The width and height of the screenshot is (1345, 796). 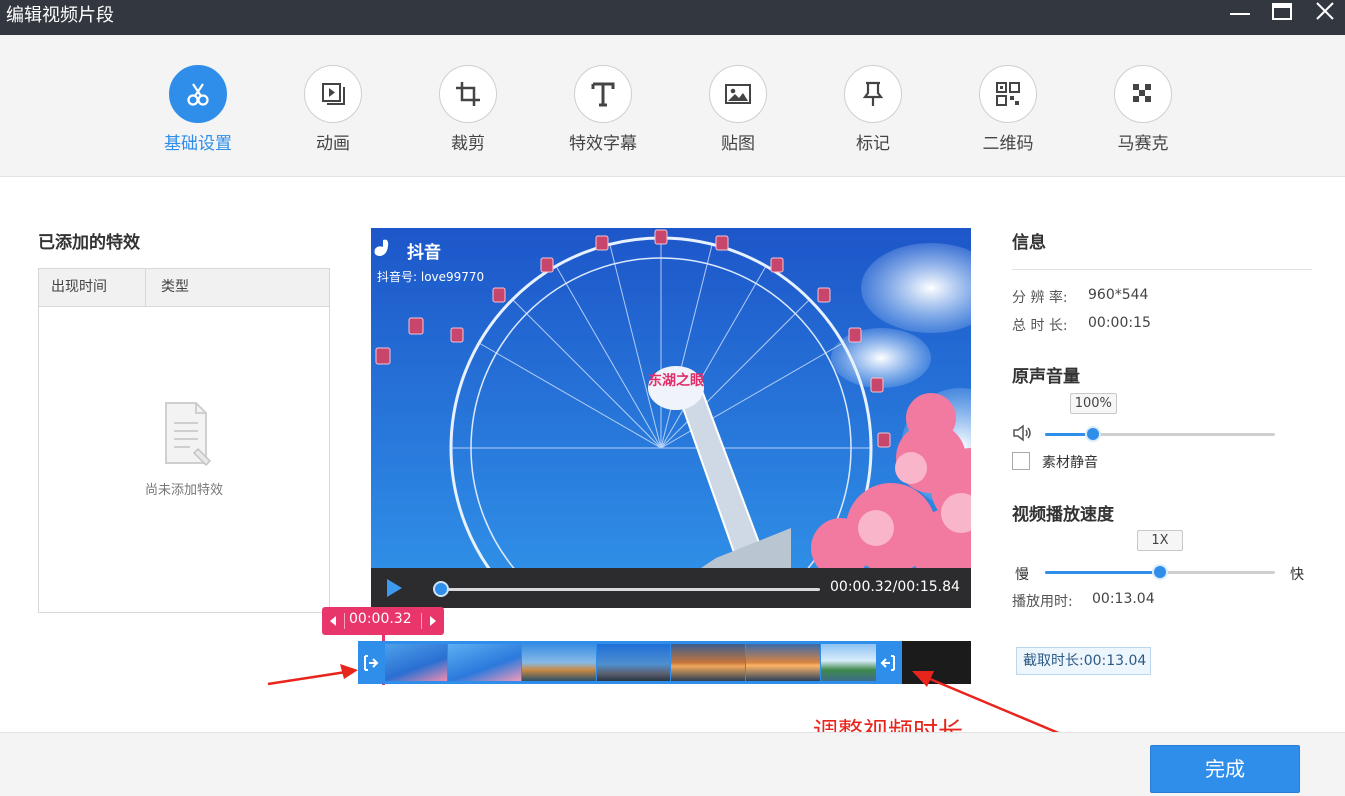 I want to click on play-icon, so click(x=394, y=588).